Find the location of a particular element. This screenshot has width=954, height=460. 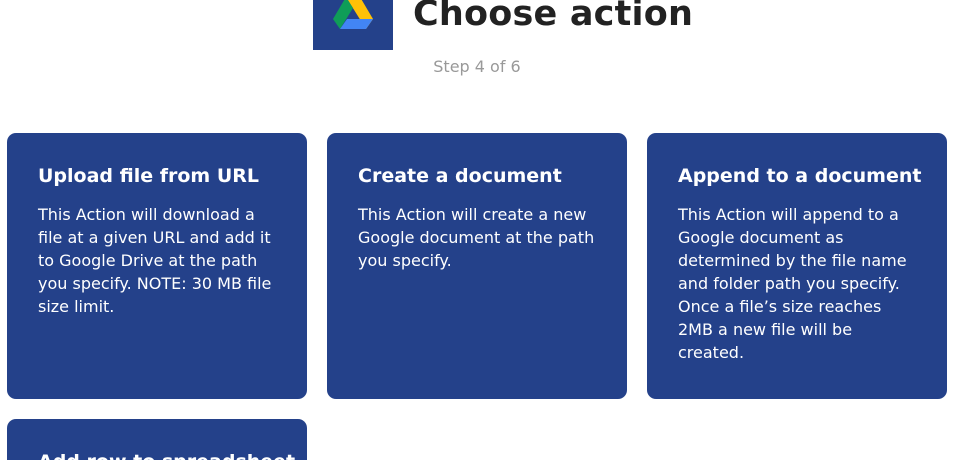

service-logo is located at coordinates (353, 25).